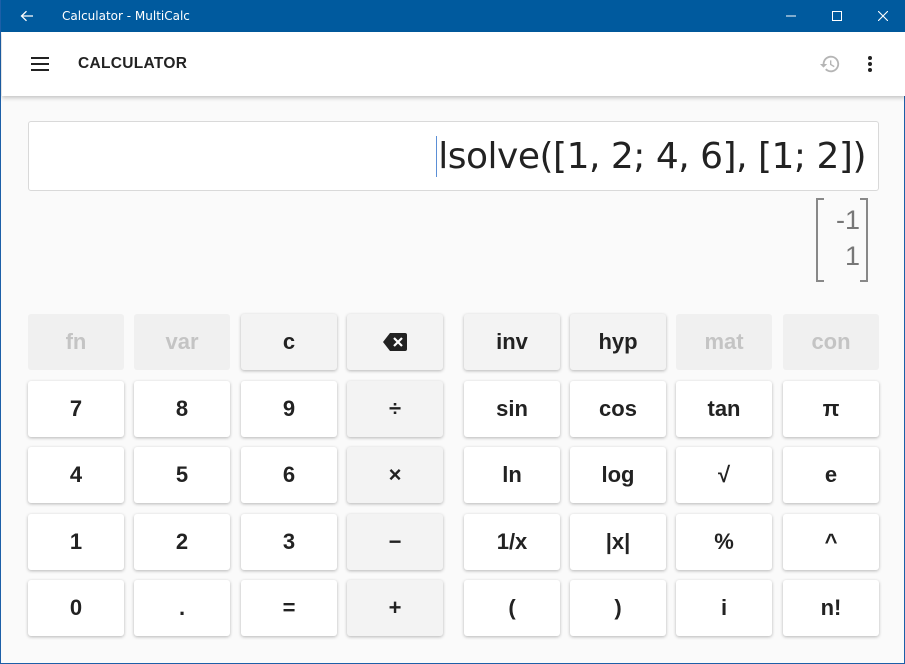  I want to click on ln-key: ln, so click(512, 475).